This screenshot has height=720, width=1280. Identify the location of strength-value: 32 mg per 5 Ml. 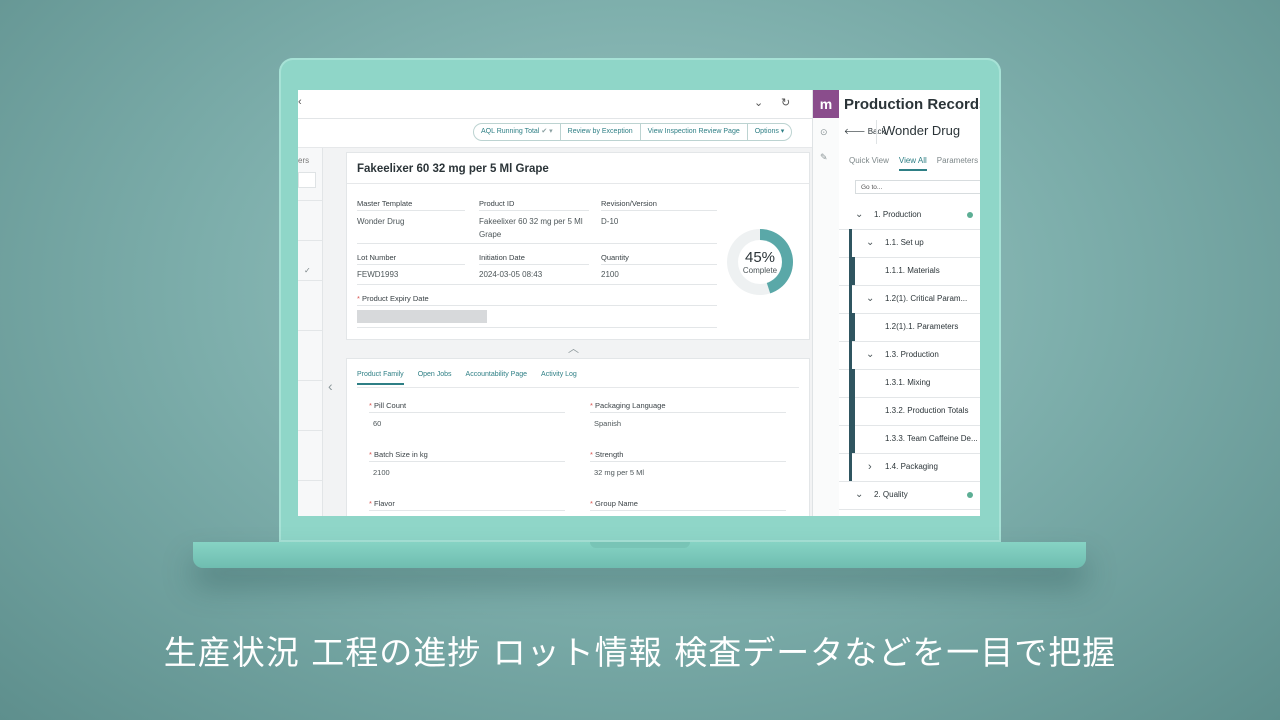
(619, 472).